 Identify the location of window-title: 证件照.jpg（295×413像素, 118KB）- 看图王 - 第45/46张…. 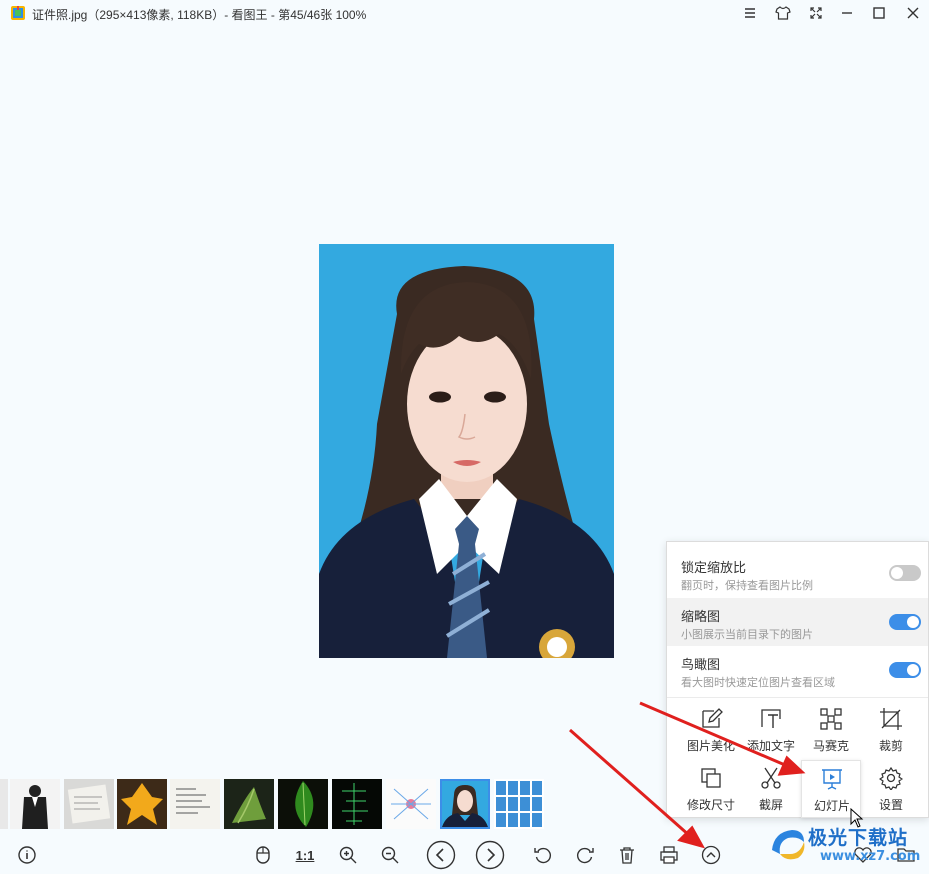
(199, 15).